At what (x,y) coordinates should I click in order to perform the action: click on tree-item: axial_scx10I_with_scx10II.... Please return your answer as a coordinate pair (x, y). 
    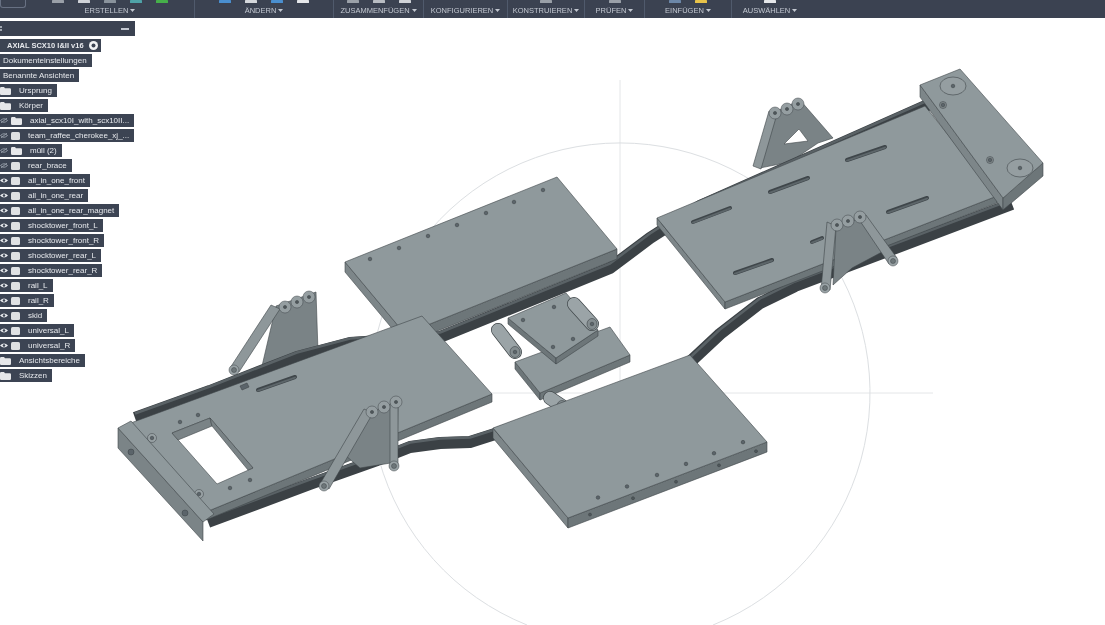
    Looking at the image, I should click on (67, 120).